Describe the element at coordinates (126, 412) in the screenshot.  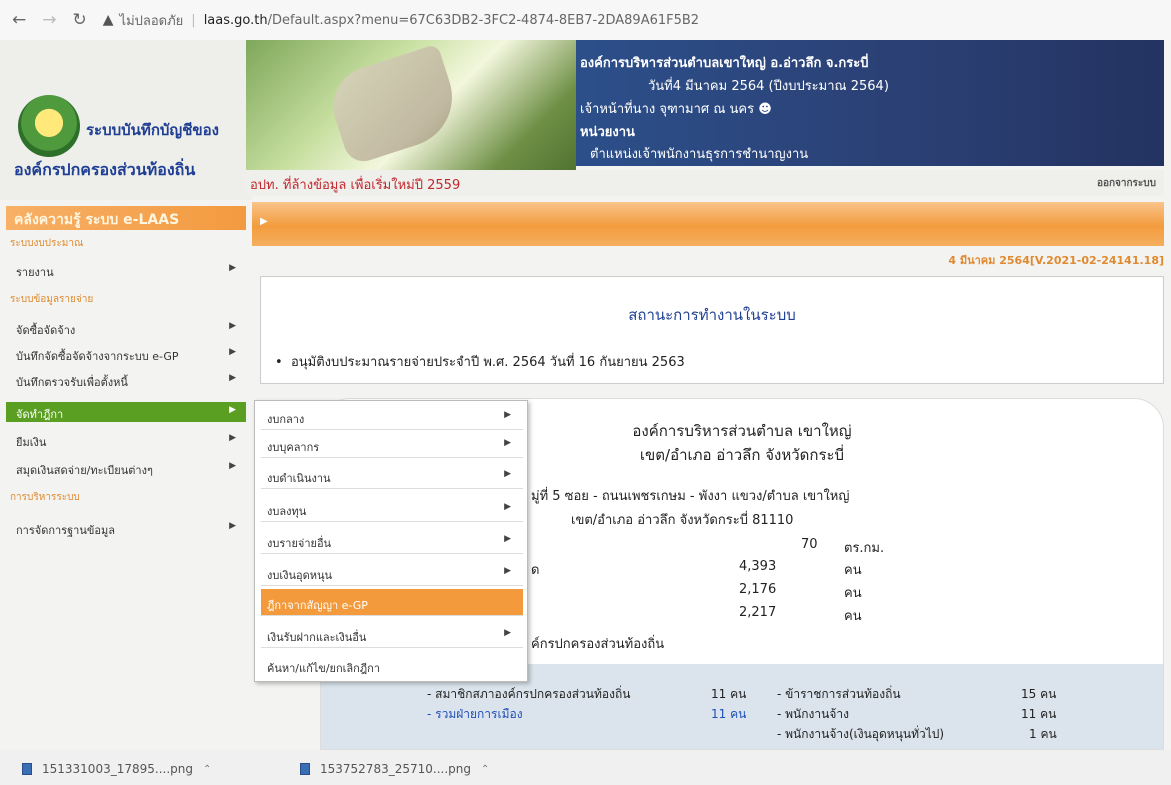
I see `sidebar-item-voucher: จัดทำฎีกา ▶` at that location.